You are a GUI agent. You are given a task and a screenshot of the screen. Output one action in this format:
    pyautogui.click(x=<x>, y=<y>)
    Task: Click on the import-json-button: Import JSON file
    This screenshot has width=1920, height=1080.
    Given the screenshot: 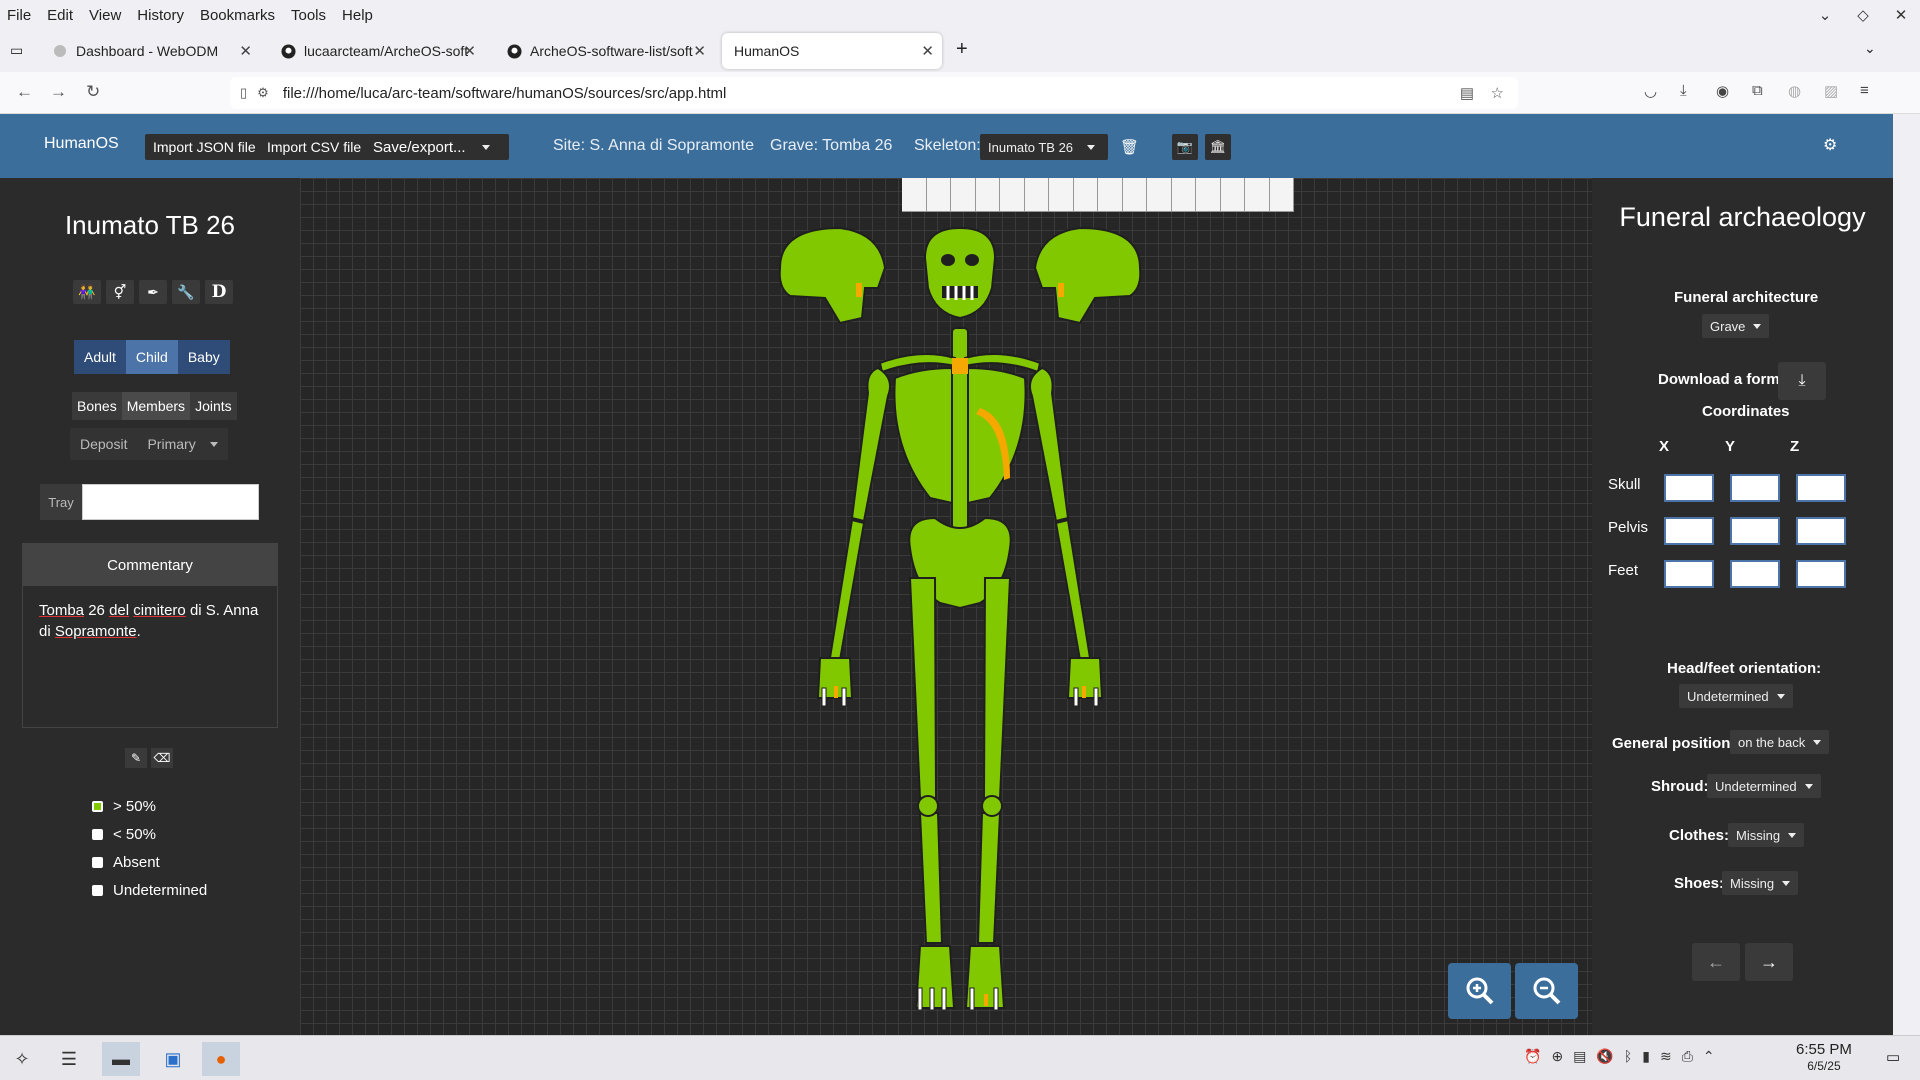 What is the action you would take?
    pyautogui.click(x=204, y=147)
    